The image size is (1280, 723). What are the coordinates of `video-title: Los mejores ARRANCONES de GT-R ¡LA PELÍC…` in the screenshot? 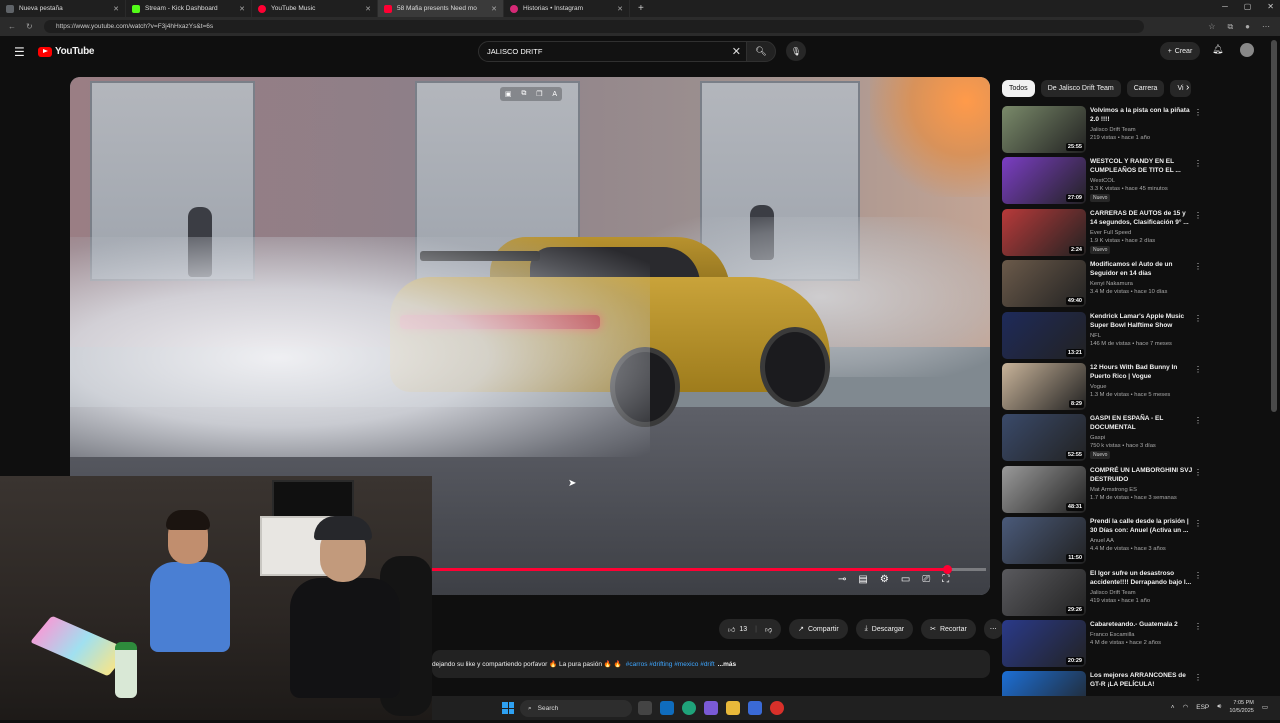 It's located at (1142, 680).